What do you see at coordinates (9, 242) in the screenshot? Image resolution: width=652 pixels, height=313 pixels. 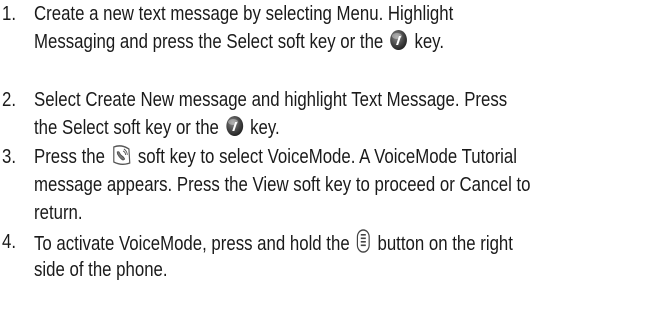 I see `step-number: 4.` at bounding box center [9, 242].